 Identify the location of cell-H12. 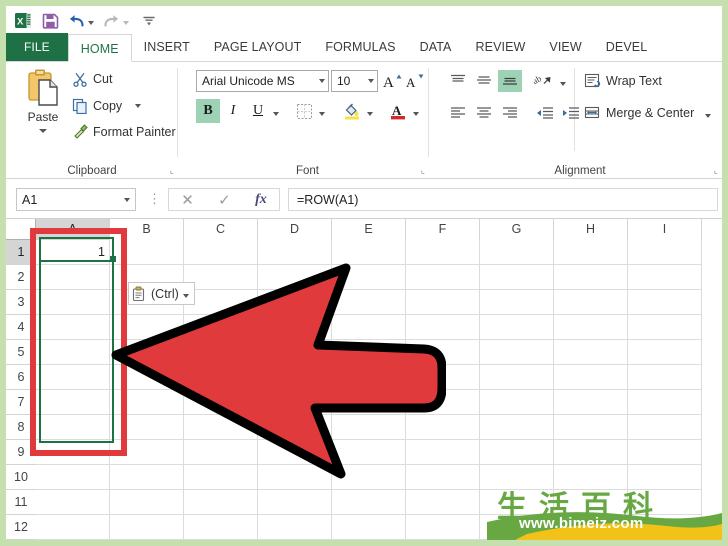
(591, 527).